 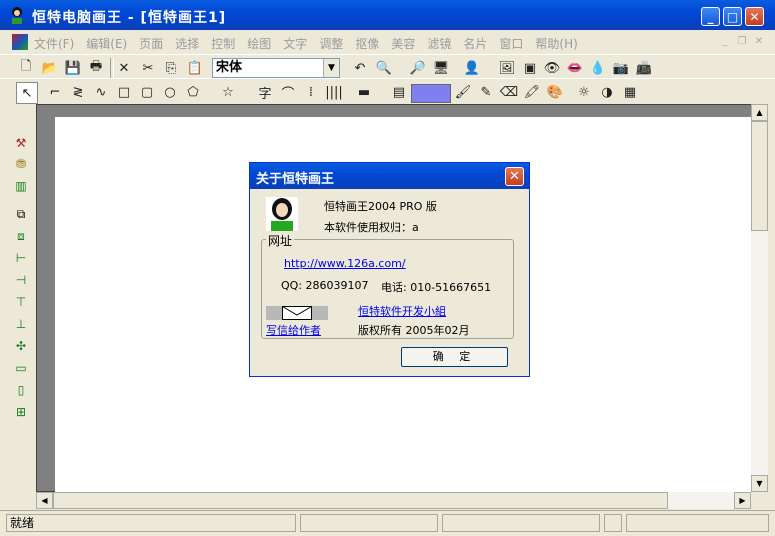 I want to click on polygon-icon: ⬠, so click(x=193, y=92).